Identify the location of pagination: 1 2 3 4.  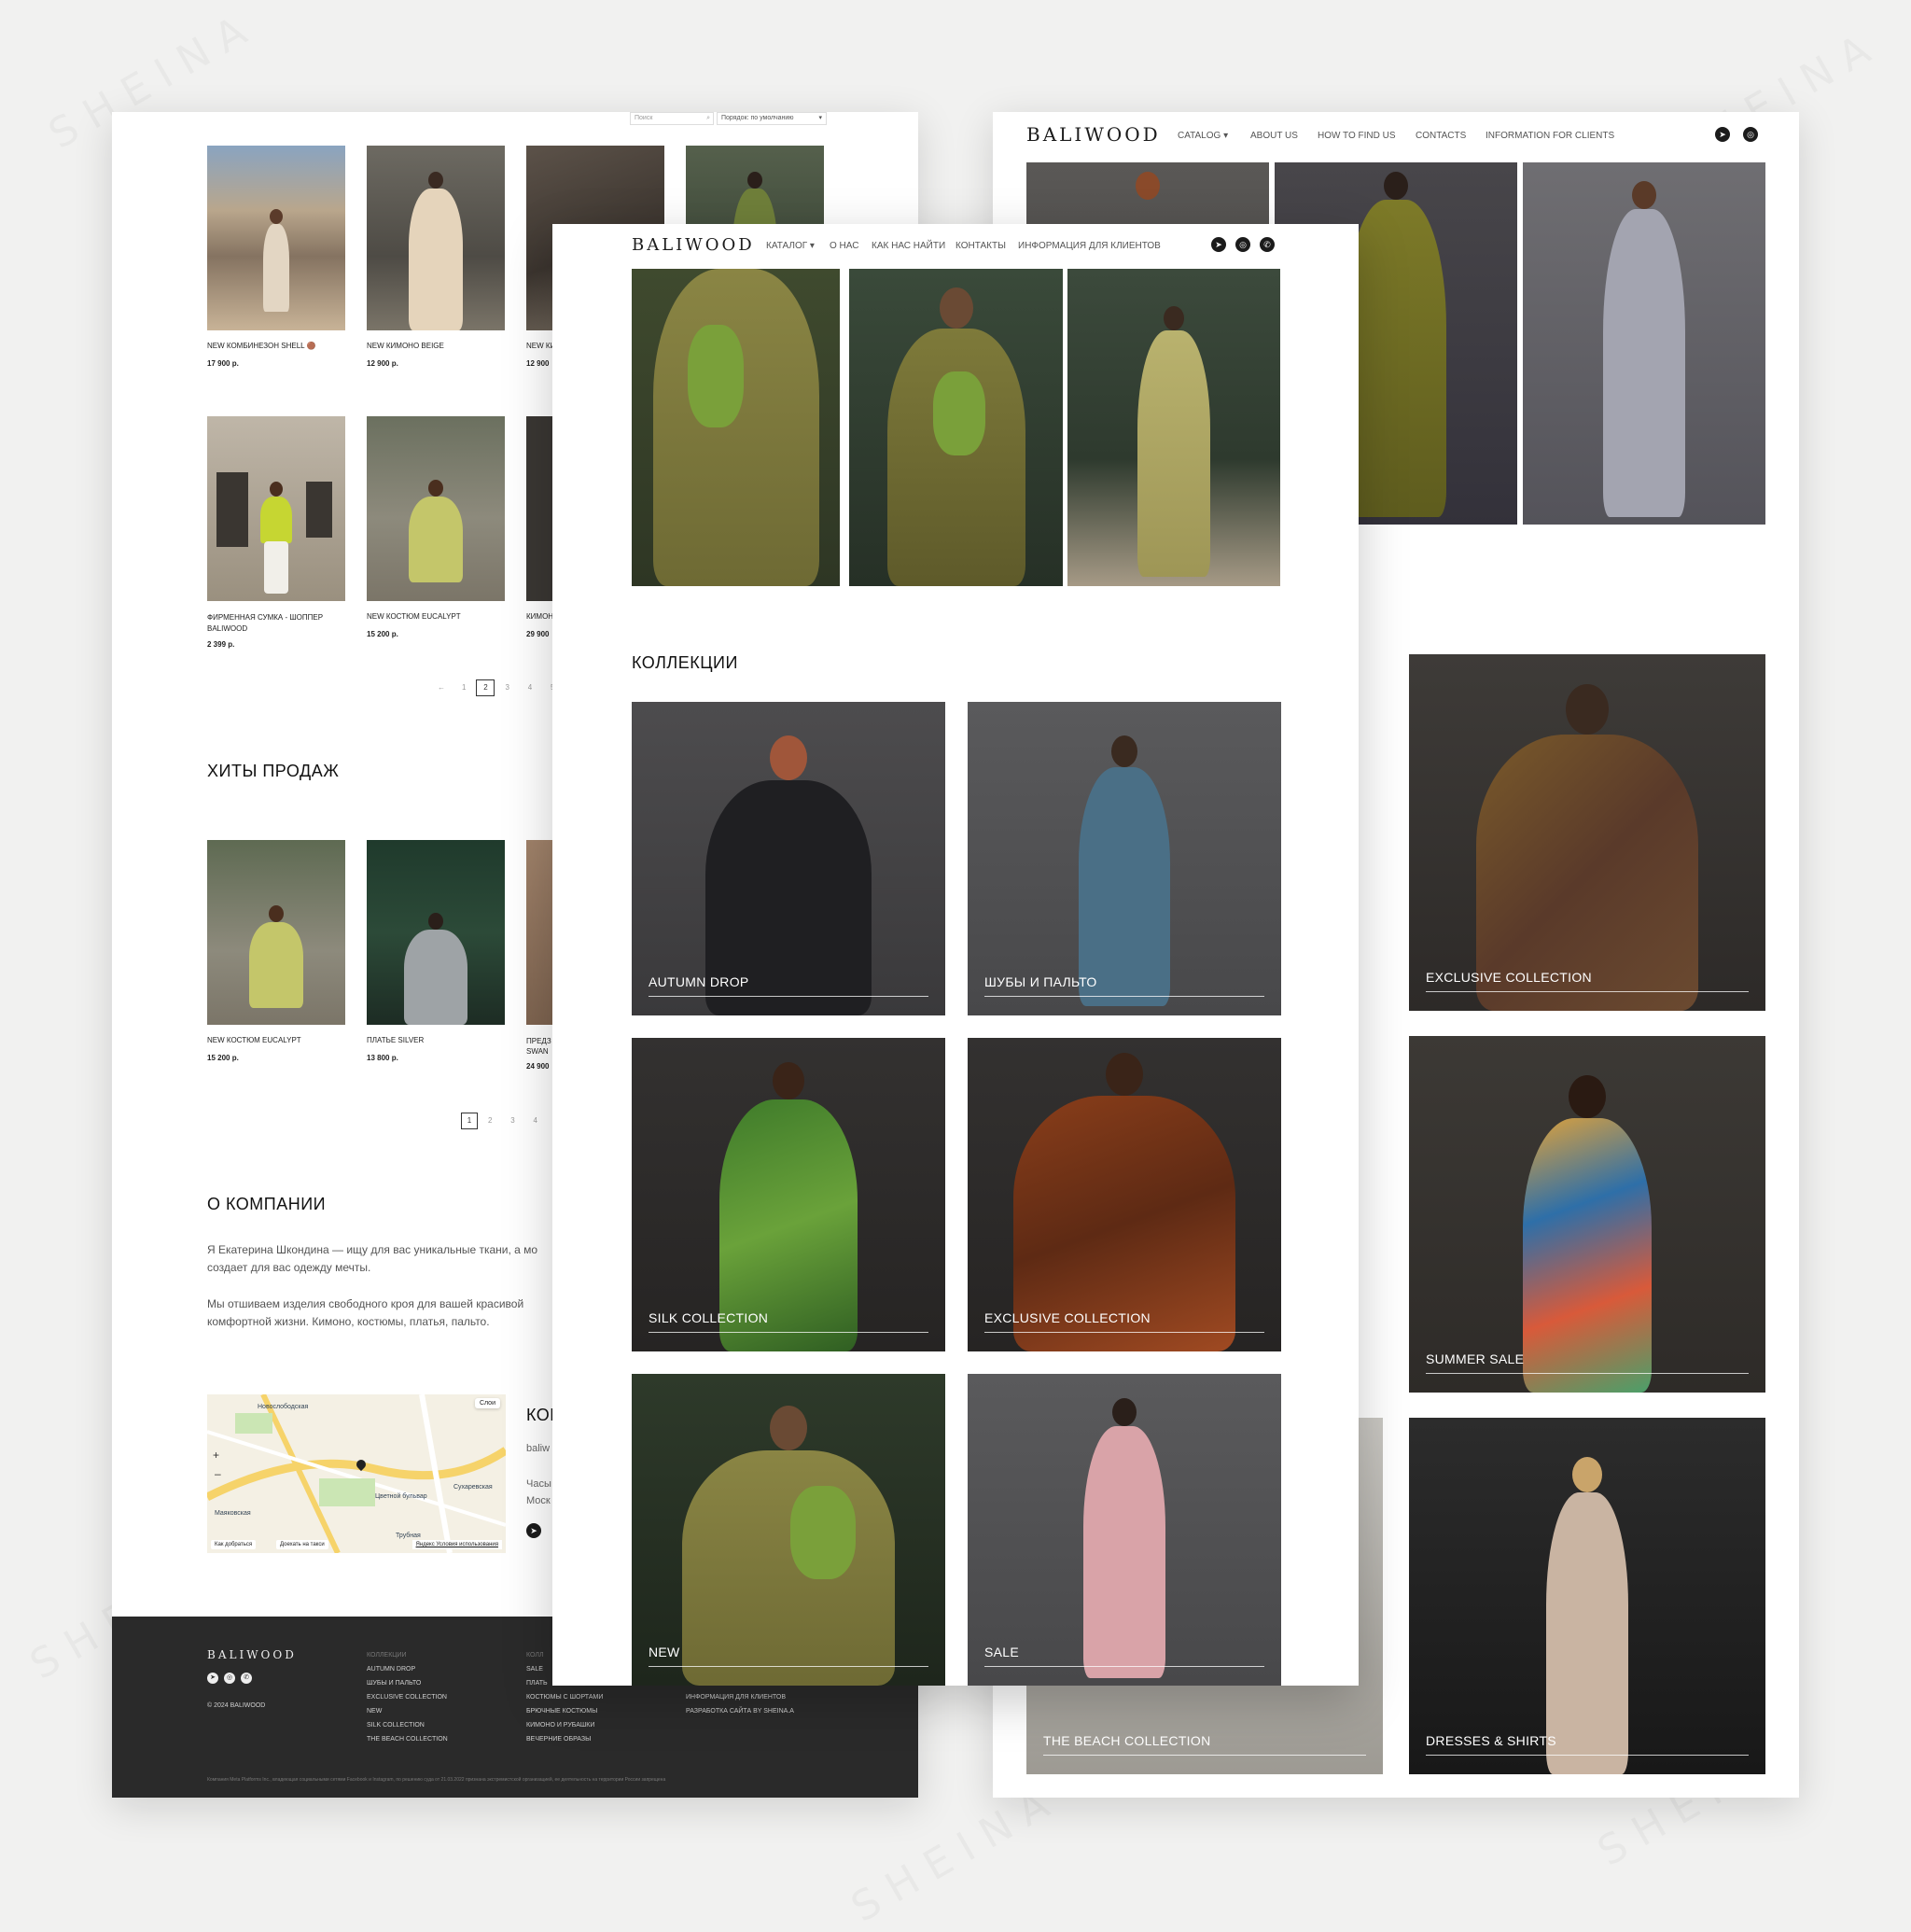
(504, 1121).